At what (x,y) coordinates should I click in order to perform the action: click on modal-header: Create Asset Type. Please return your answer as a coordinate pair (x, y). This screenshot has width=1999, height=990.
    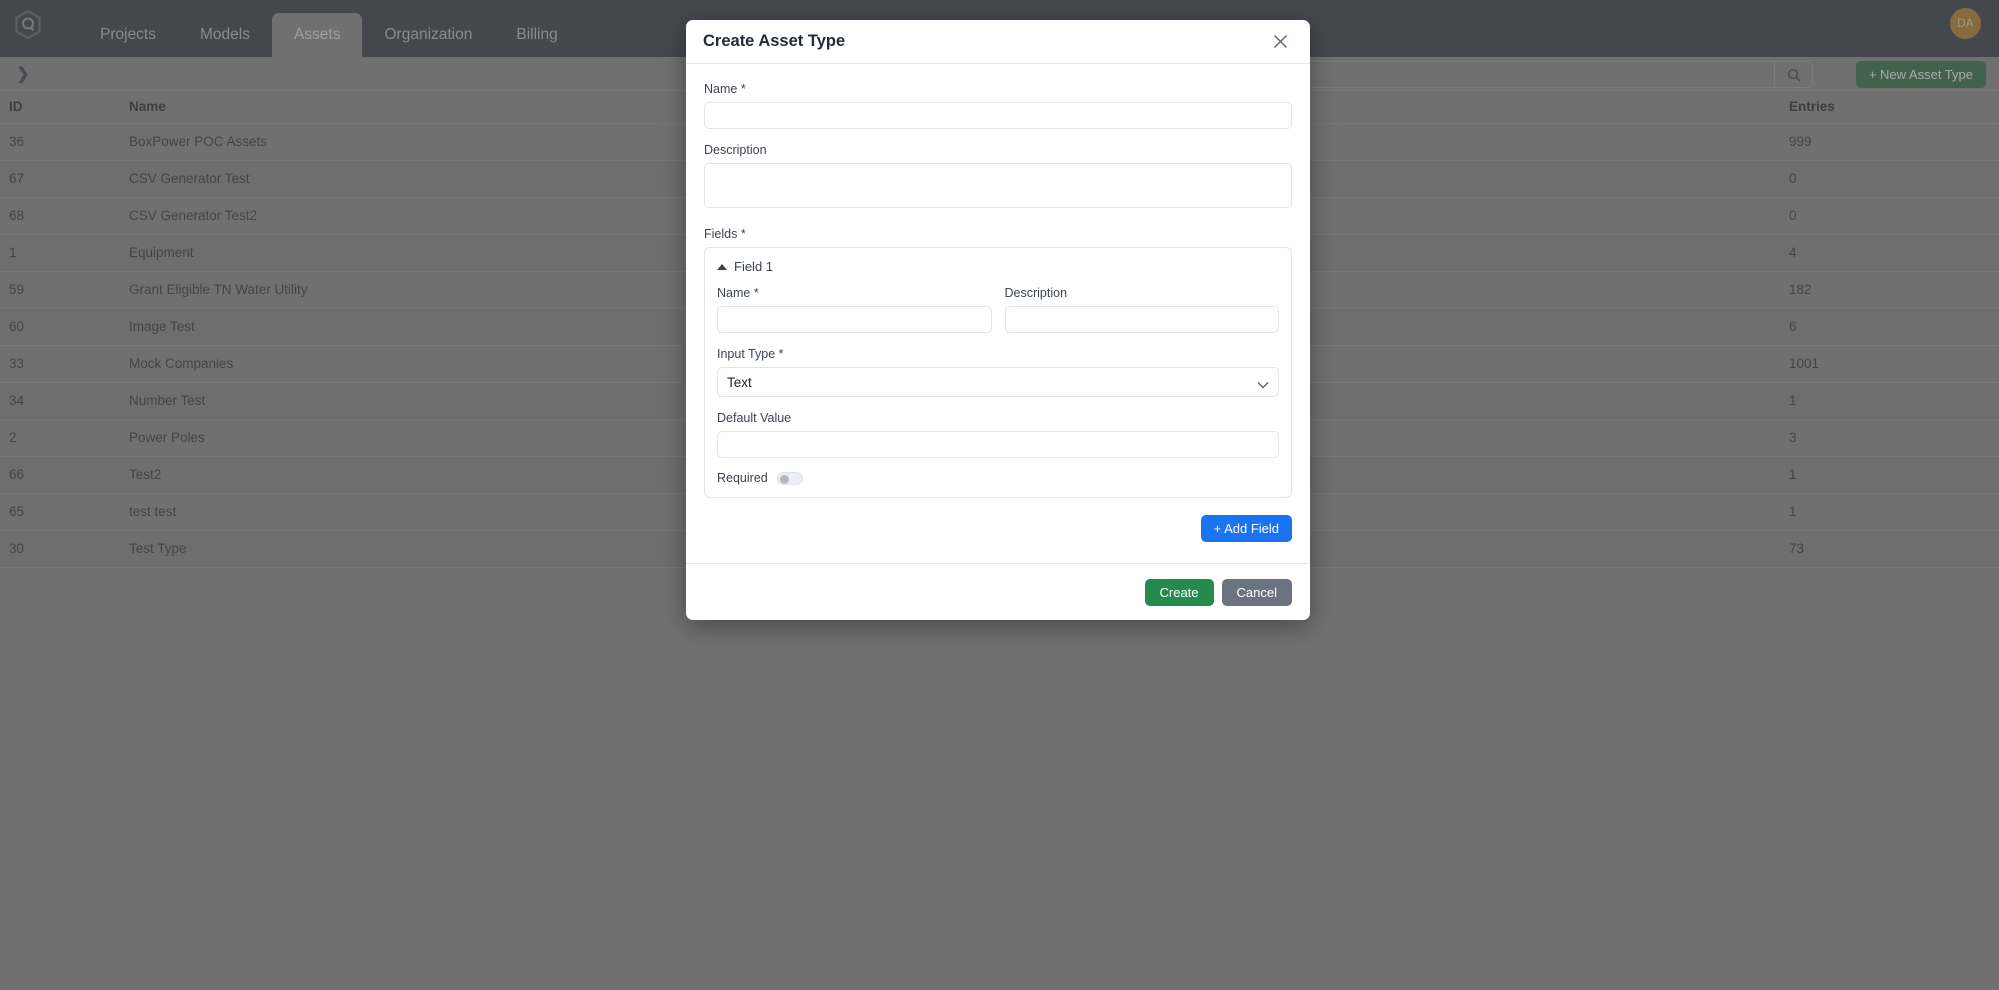
    Looking at the image, I should click on (998, 42).